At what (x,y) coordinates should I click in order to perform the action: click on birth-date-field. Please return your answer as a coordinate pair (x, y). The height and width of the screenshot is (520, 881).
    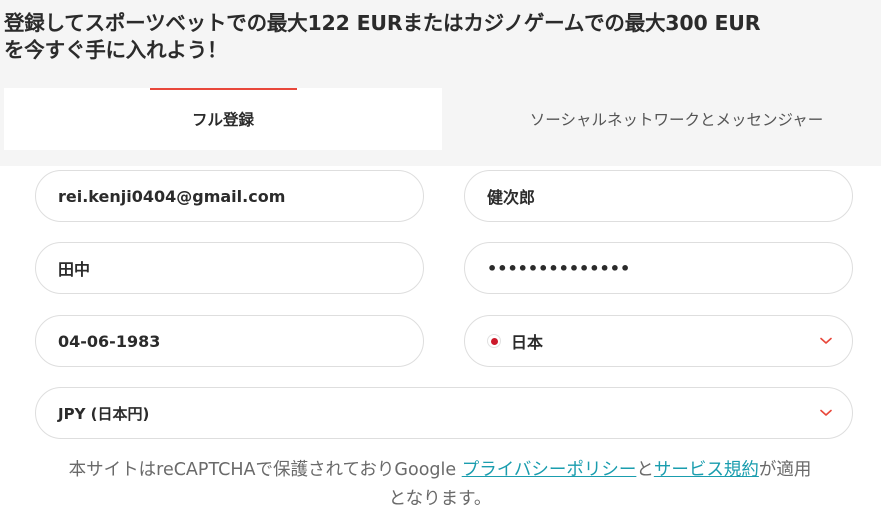
    Looking at the image, I should click on (229, 341).